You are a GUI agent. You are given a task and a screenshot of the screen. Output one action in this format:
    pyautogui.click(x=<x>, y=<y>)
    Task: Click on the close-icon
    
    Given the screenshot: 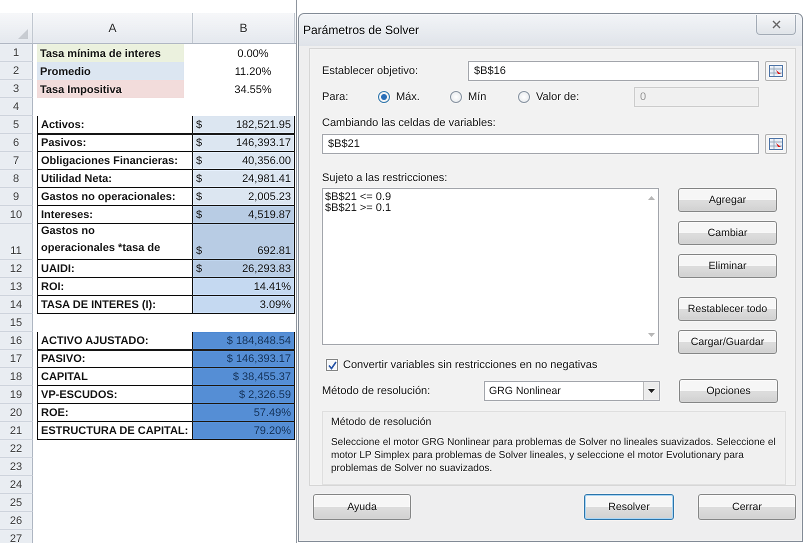 What is the action you would take?
    pyautogui.click(x=776, y=24)
    